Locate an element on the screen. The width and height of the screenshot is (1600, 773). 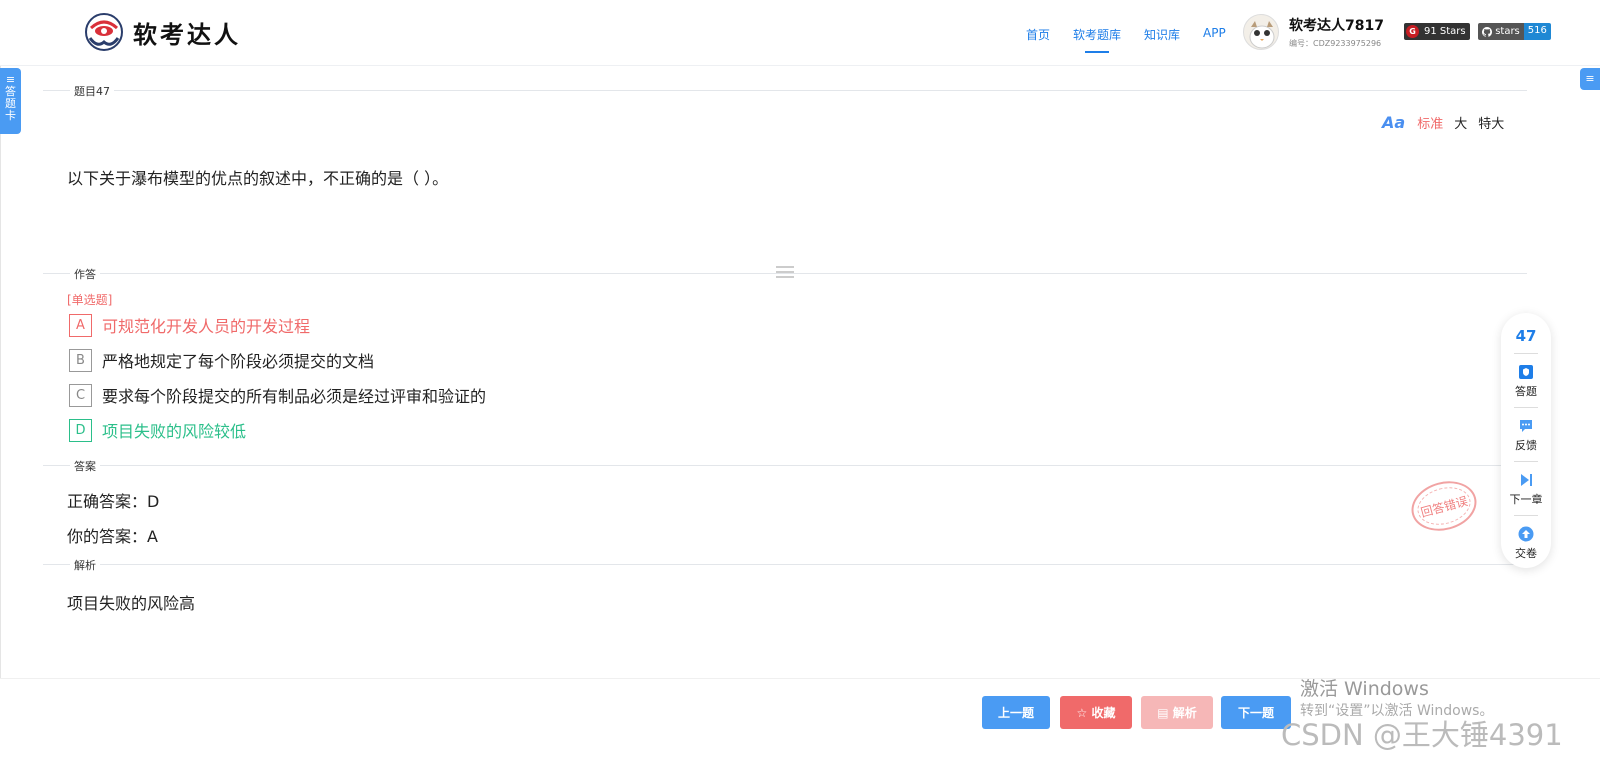
github-count: 516 is located at coordinates (1537, 31).